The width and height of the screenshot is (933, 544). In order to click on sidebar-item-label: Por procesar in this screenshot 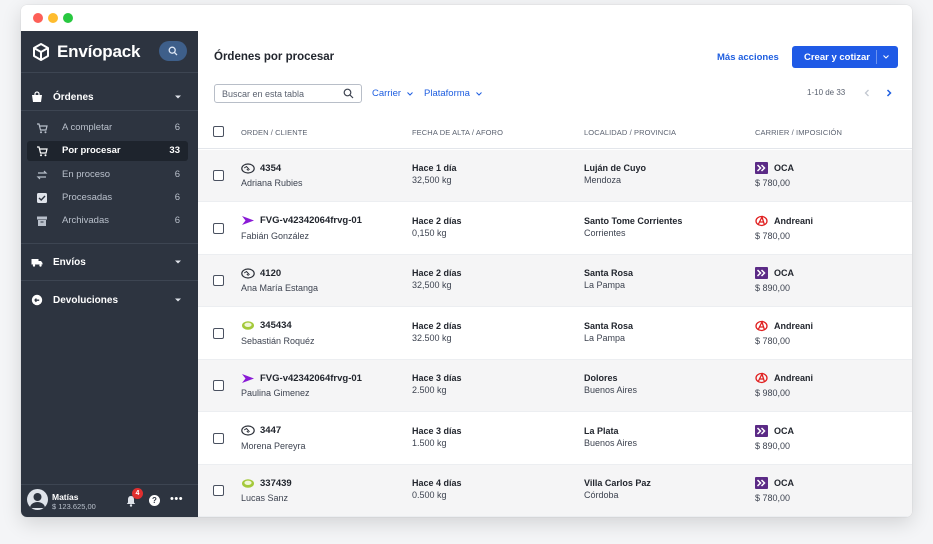, I will do `click(91, 150)`.